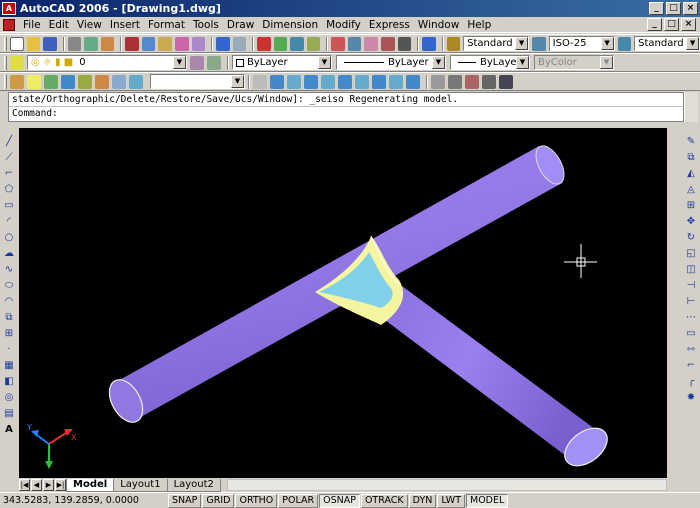 The image size is (700, 508). I want to click on tab-model: Model, so click(90, 485).